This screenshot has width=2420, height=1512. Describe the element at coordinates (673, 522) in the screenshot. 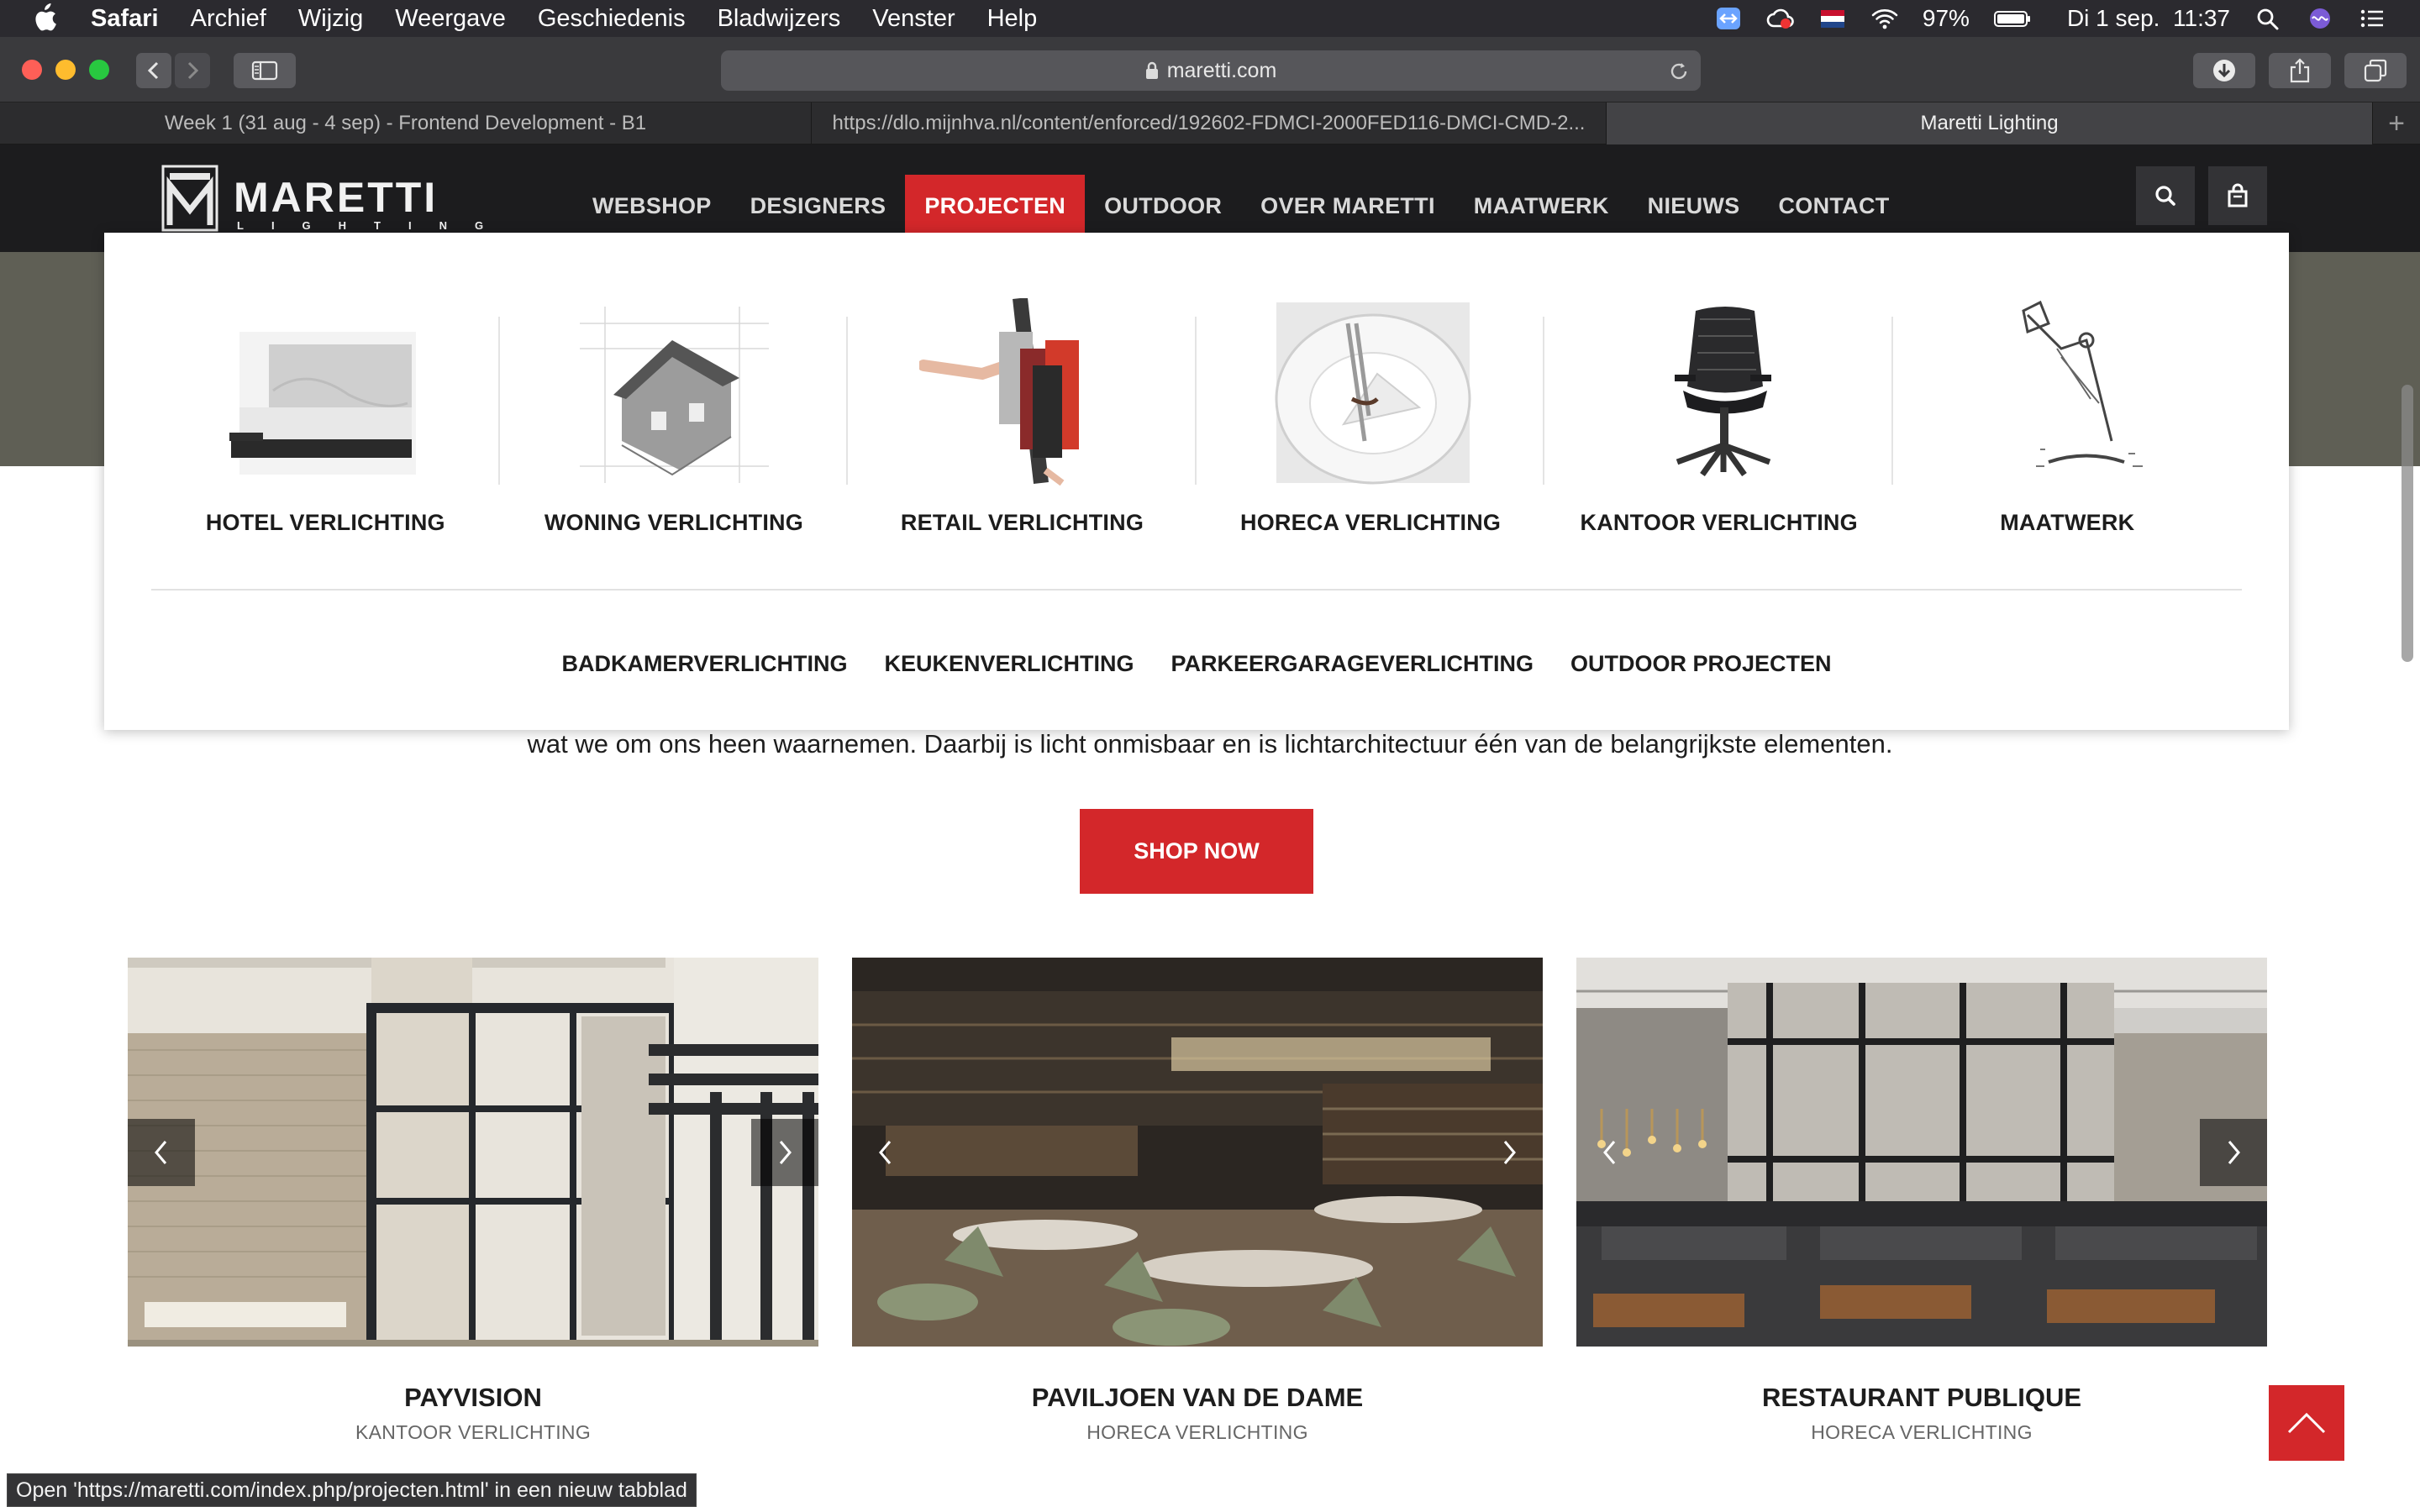

I see `category-label: WONING VERLICHTING` at that location.